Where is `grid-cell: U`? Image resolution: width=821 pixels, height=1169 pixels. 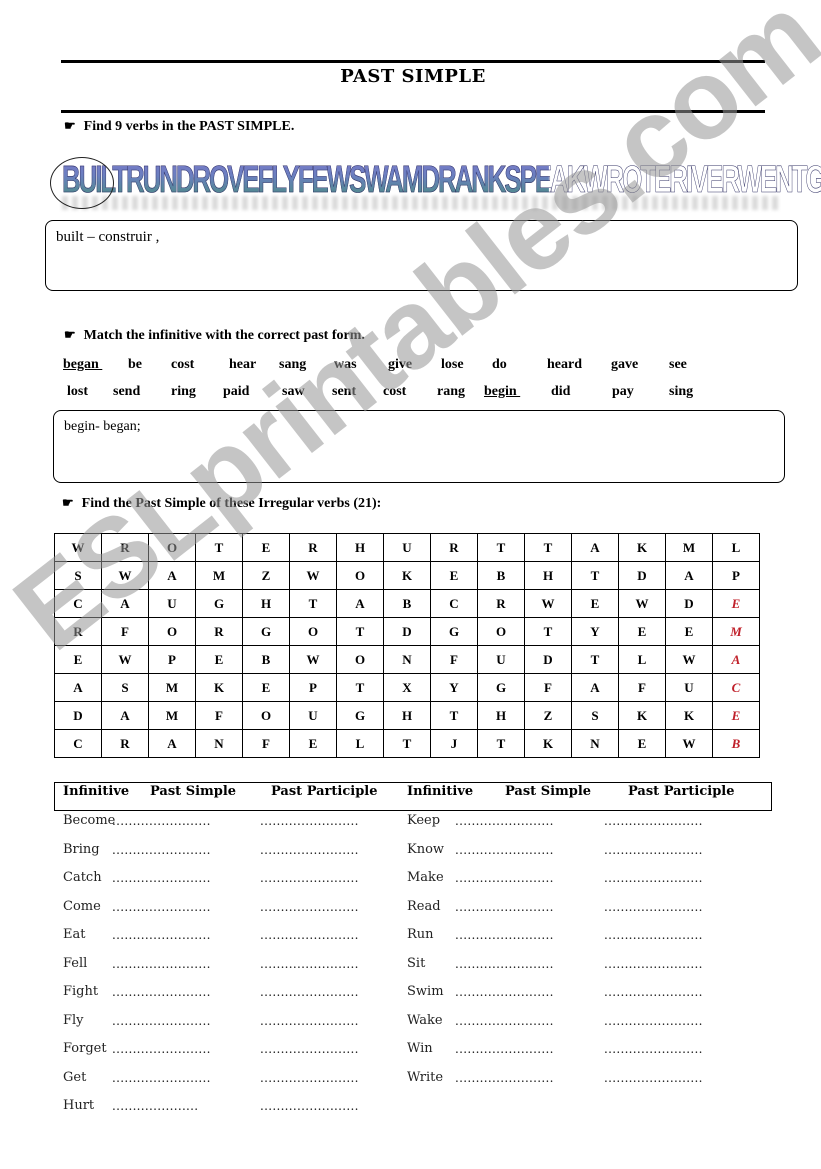 grid-cell: U is located at coordinates (407, 547).